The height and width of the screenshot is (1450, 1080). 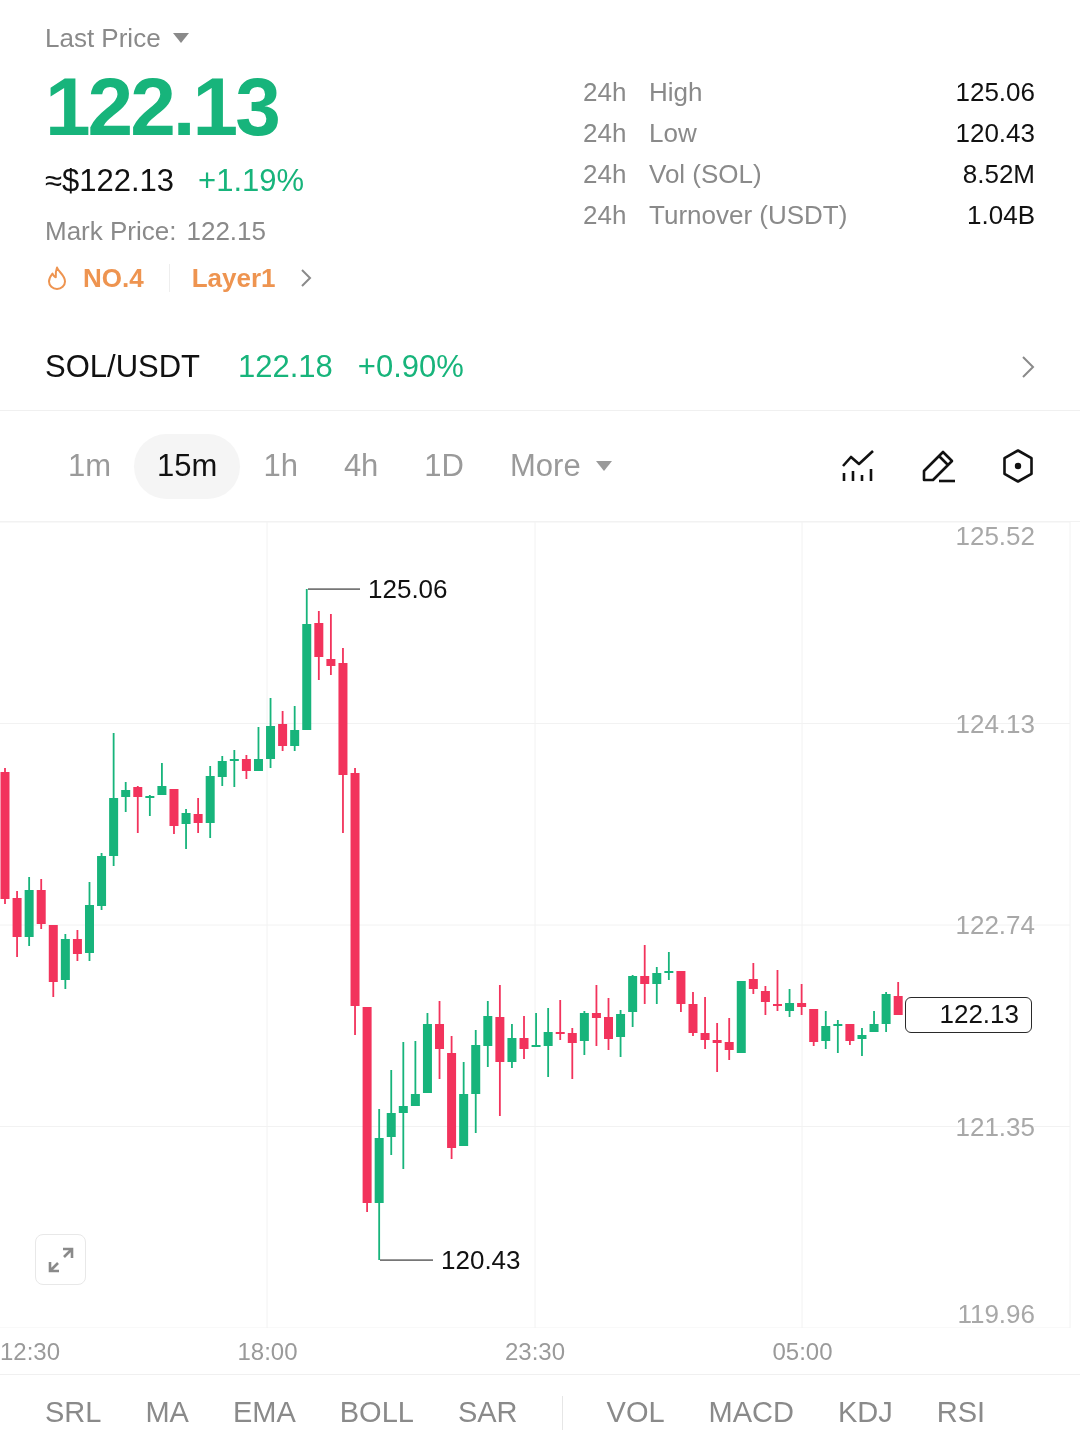 I want to click on indicator-tab: KDJ, so click(x=865, y=1412).